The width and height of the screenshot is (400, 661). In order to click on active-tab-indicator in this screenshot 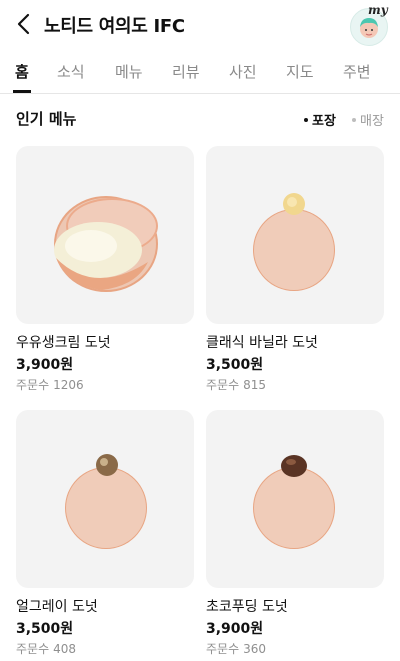, I will do `click(22, 91)`.